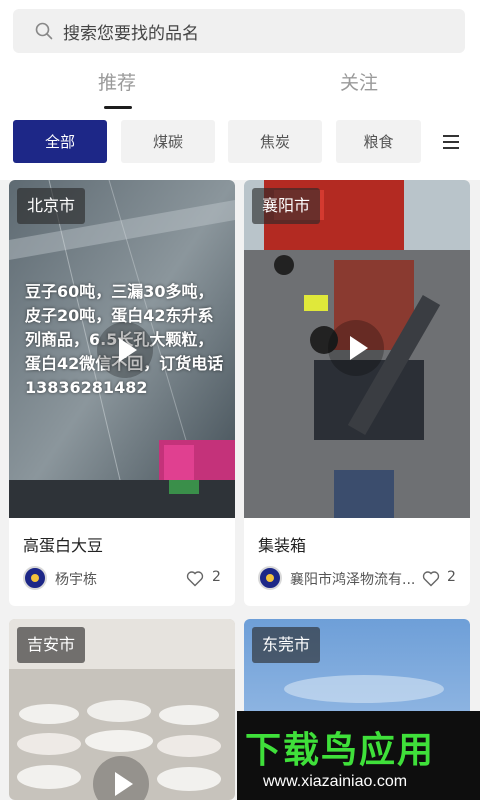 Image resolution: width=480 pixels, height=800 pixels. Describe the element at coordinates (63, 545) in the screenshot. I see `card-title: 高蛋白大豆` at that location.